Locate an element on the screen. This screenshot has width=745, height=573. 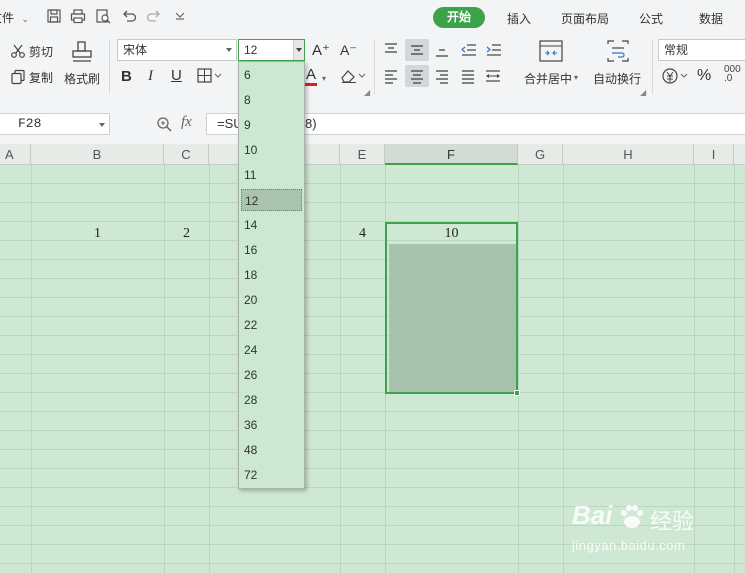
name-box: F28 is located at coordinates (55, 124).